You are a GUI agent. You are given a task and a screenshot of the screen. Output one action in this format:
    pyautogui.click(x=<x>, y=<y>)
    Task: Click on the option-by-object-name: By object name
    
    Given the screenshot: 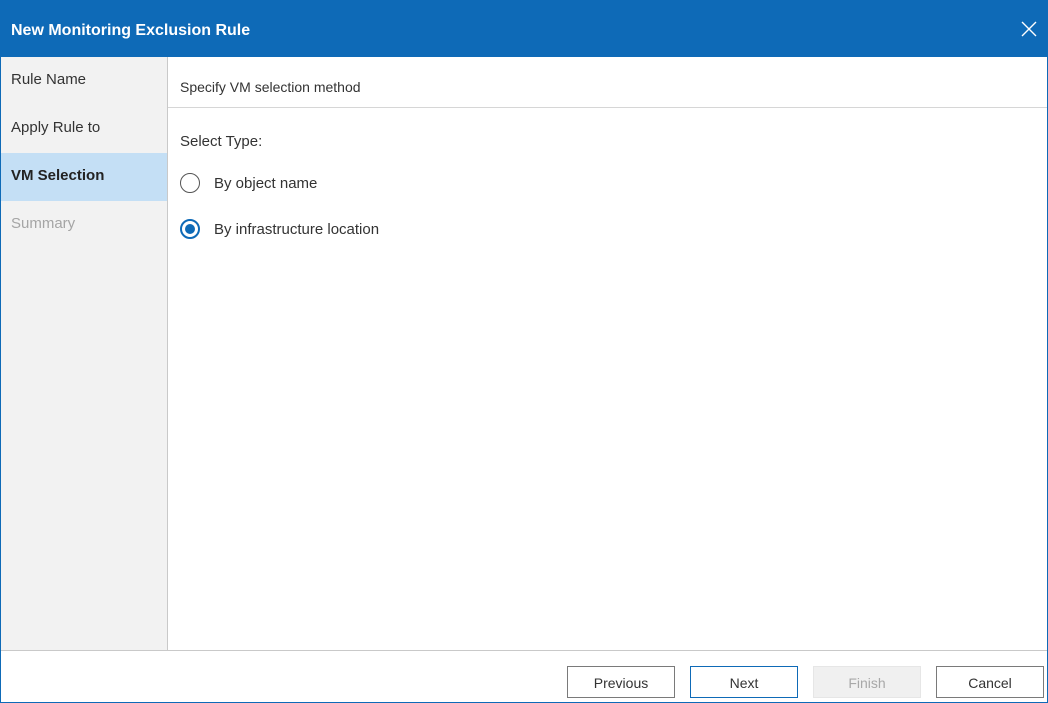 What is the action you would take?
    pyautogui.click(x=613, y=183)
    